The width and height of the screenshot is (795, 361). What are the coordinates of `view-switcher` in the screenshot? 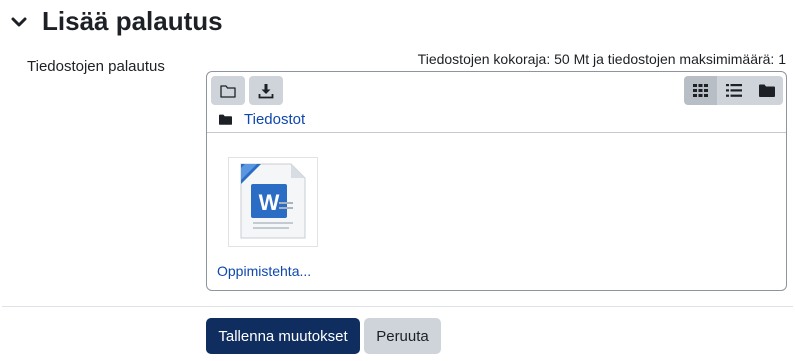 It's located at (733, 90).